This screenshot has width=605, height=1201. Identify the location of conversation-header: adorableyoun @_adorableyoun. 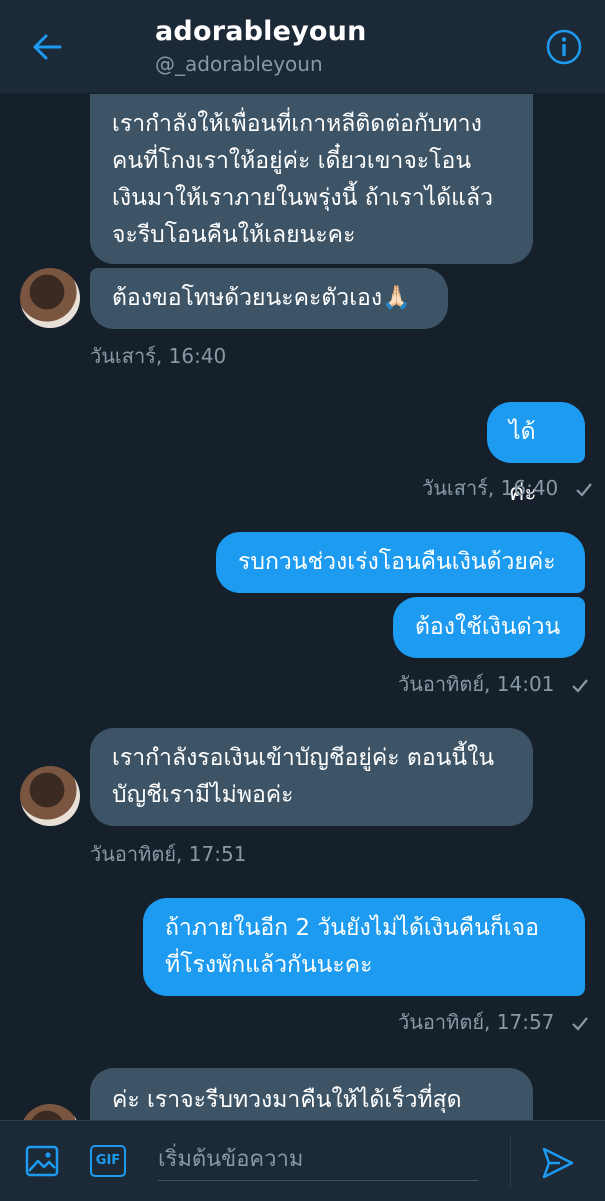
(302, 46).